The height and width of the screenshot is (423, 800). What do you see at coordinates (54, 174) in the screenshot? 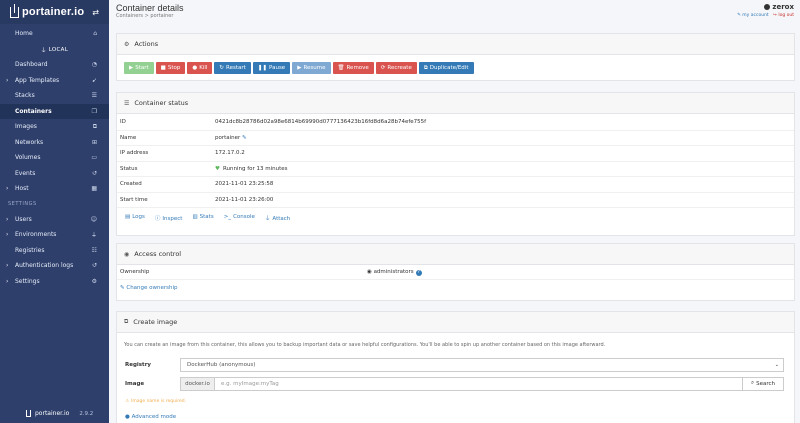
I see `sidebar-item-events: Events ↺` at bounding box center [54, 174].